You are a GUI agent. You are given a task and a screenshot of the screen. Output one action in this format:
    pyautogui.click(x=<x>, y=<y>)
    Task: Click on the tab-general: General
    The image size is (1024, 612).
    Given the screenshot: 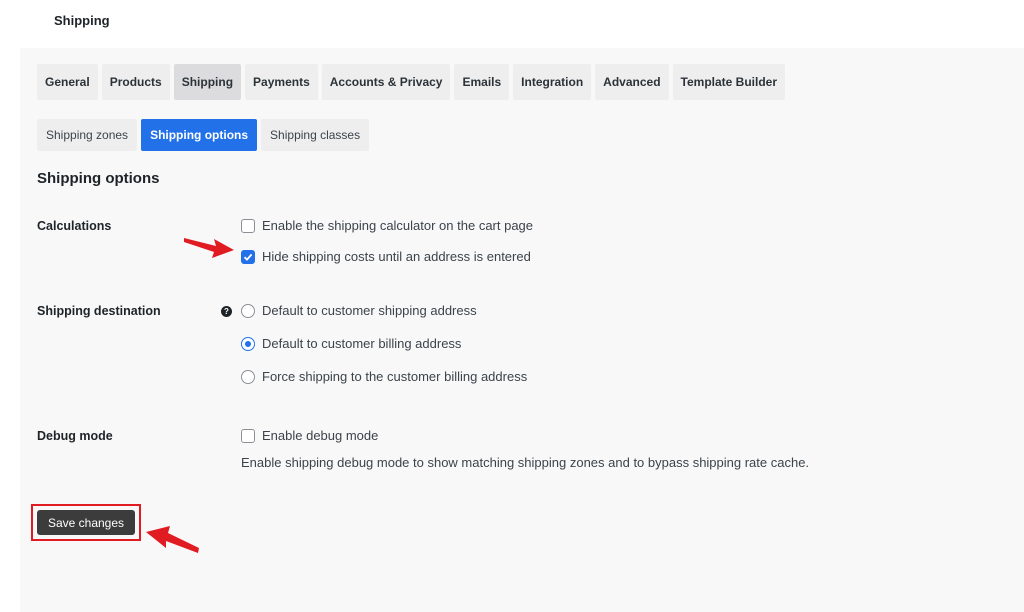 What is the action you would take?
    pyautogui.click(x=67, y=82)
    